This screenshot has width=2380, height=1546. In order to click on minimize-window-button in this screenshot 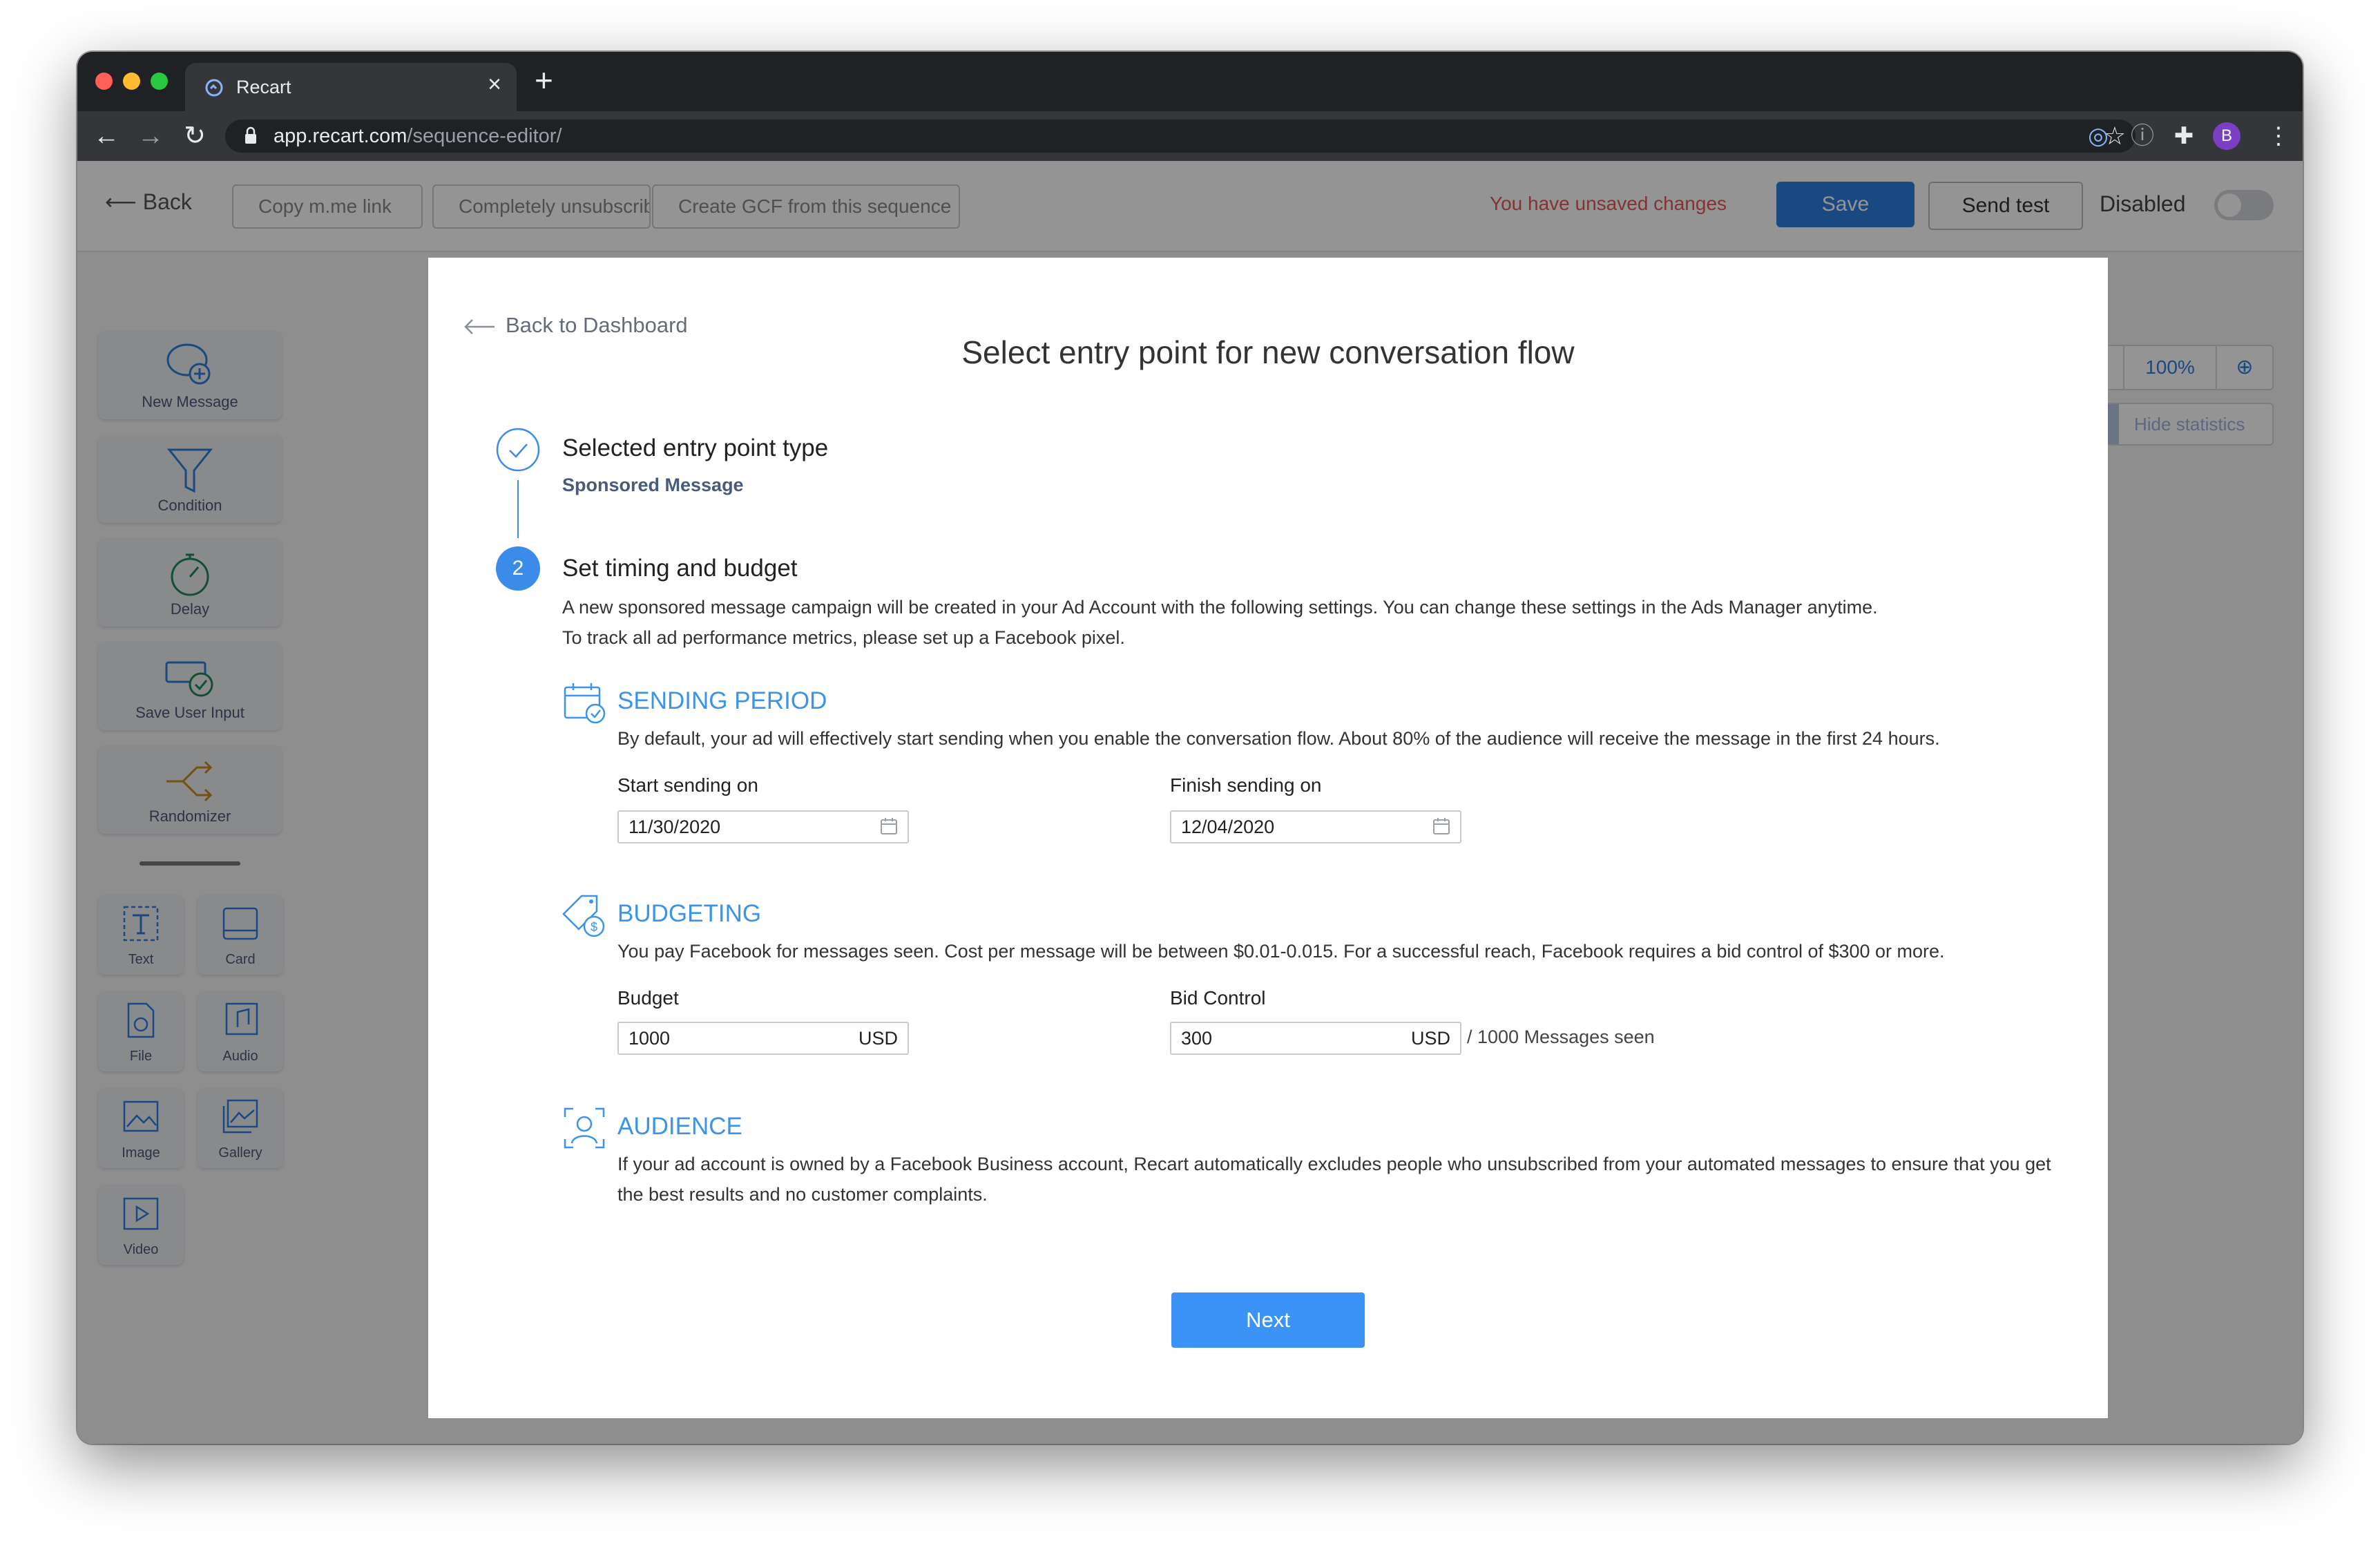, I will do `click(131, 81)`.